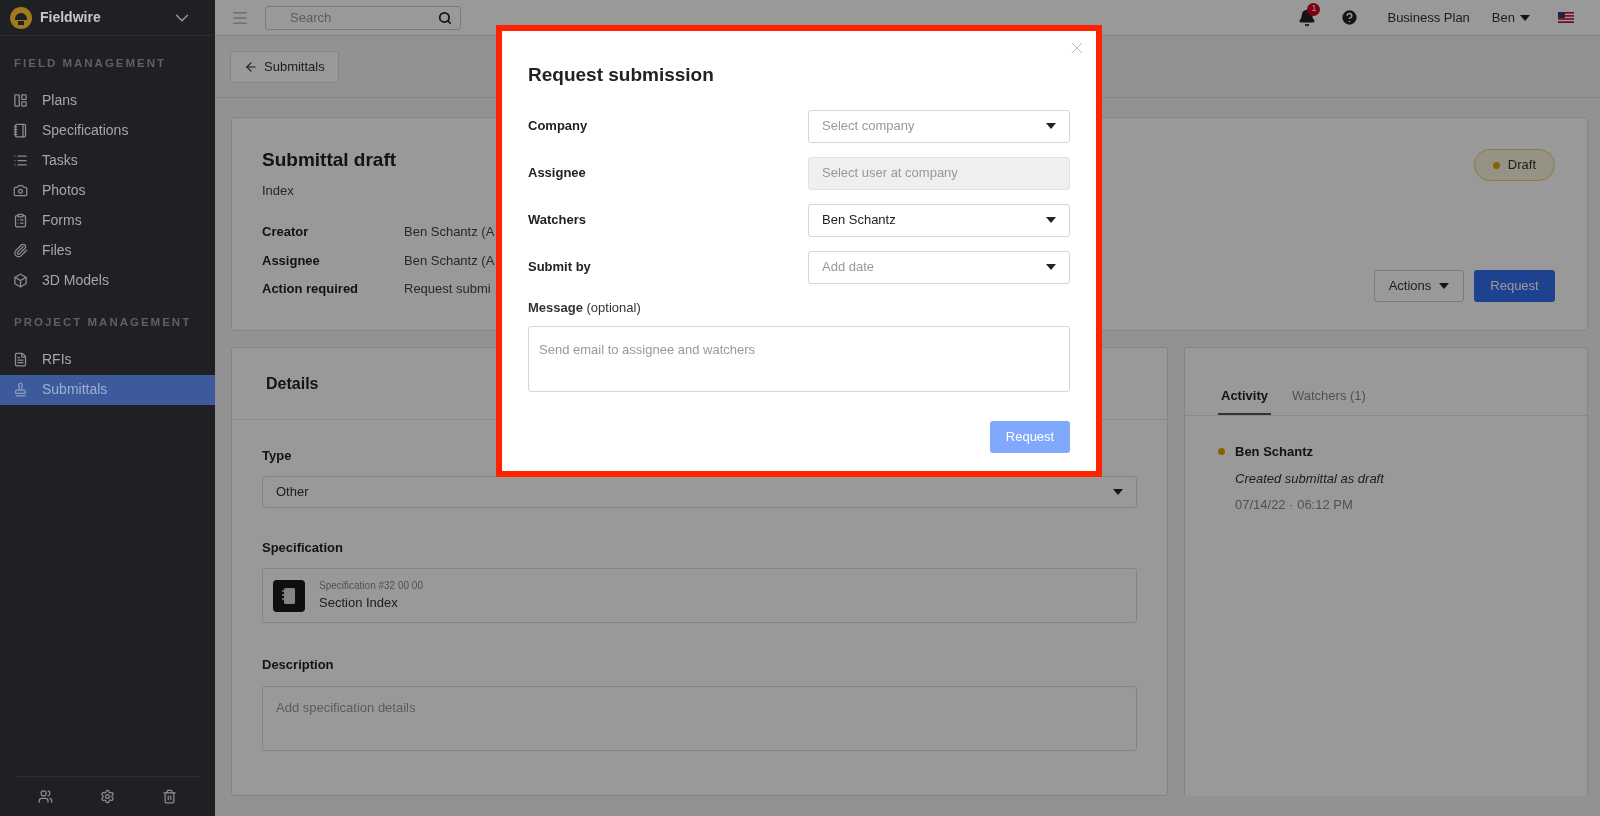  What do you see at coordinates (107, 359) in the screenshot?
I see `sidebar-item: RFIs` at bounding box center [107, 359].